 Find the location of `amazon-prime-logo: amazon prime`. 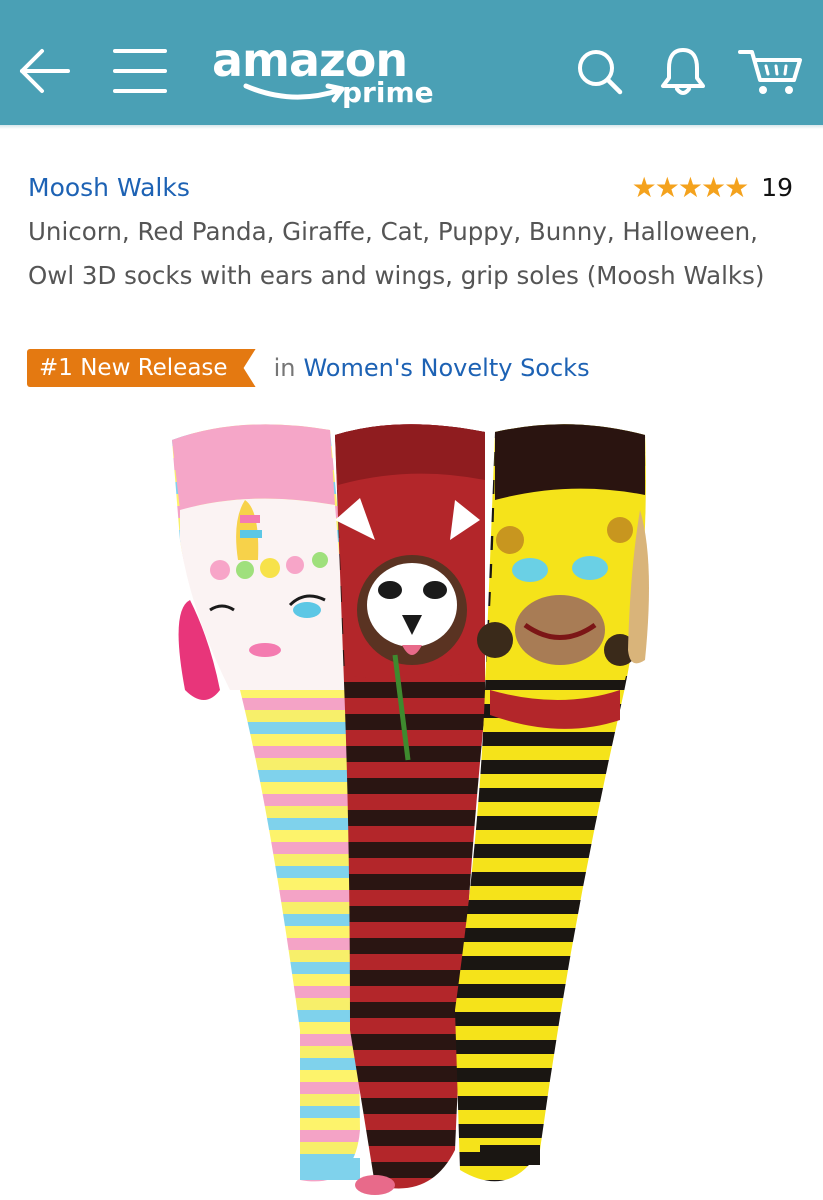

amazon-prime-logo: amazon prime is located at coordinates (324, 73).